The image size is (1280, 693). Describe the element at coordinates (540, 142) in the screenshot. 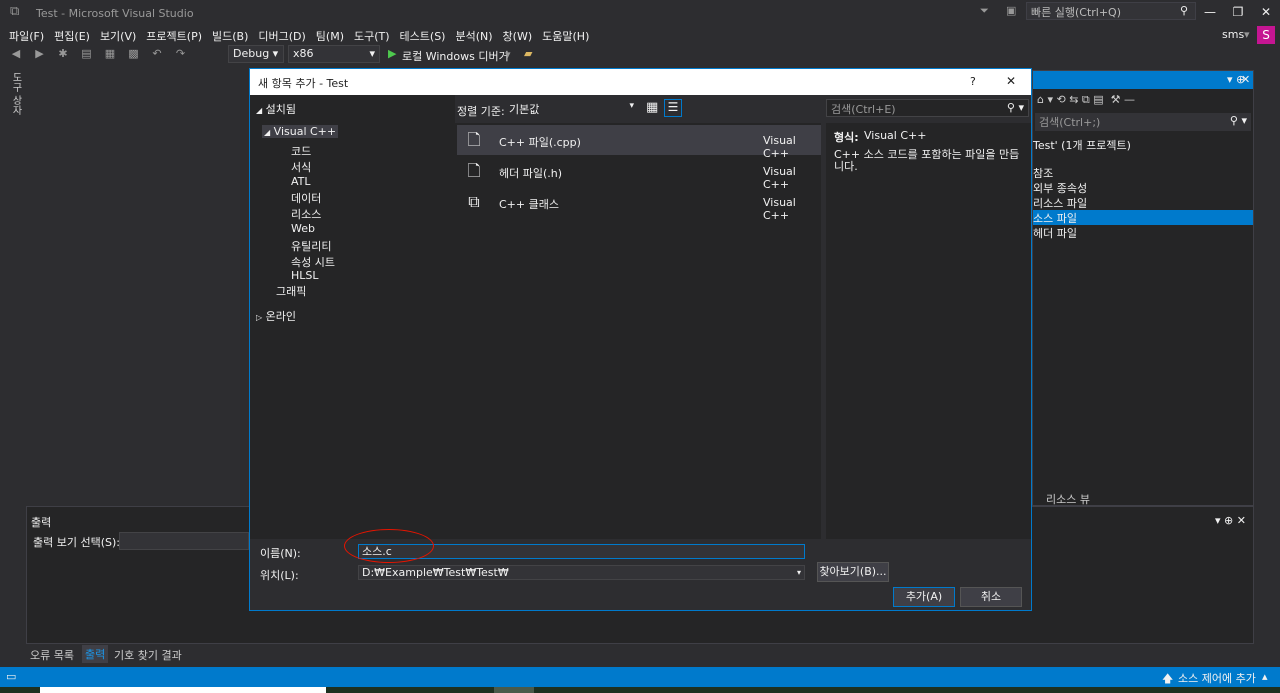

I see `template-name: C++ 파일(.cpp)` at that location.